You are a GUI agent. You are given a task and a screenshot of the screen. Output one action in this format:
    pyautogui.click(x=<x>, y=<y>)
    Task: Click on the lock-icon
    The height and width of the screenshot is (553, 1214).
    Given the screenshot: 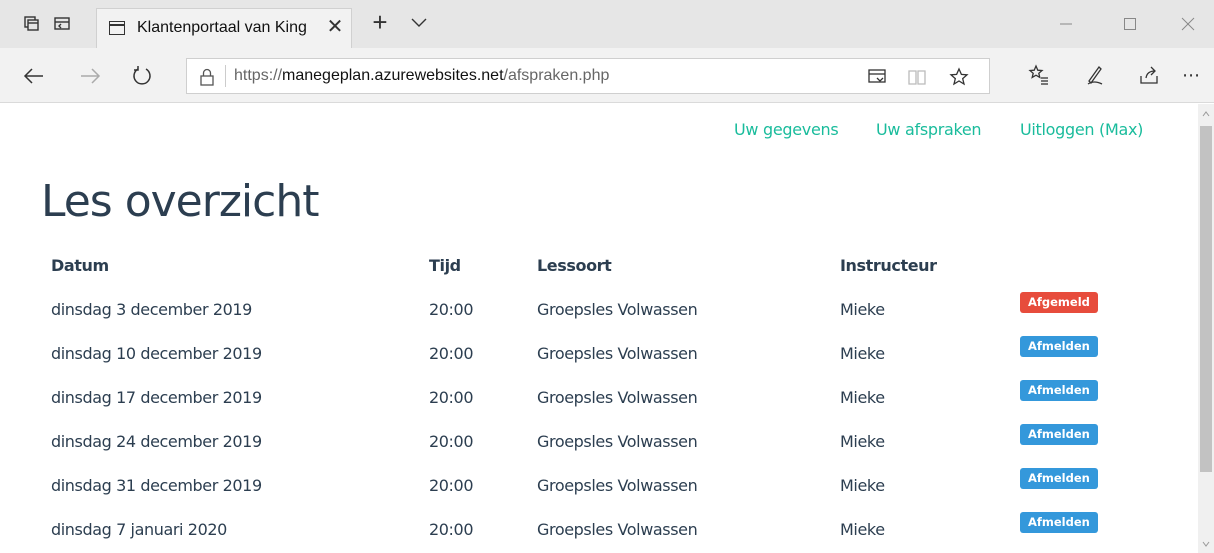 What is the action you would take?
    pyautogui.click(x=207, y=77)
    